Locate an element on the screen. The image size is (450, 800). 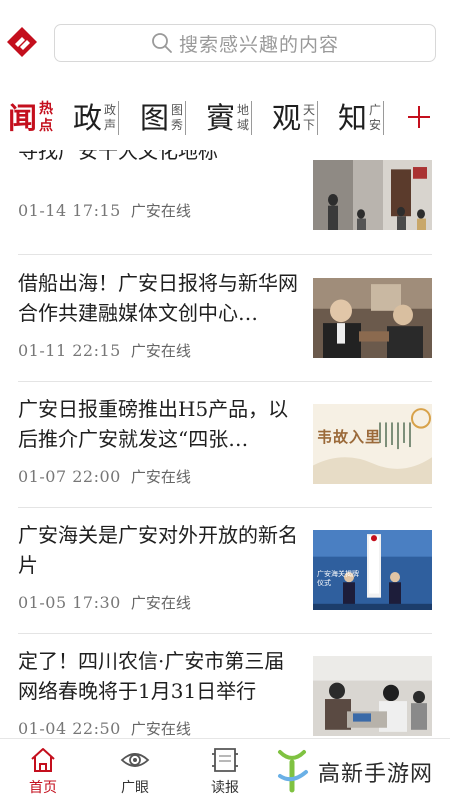
nav-label: 首页 is located at coordinates (43, 788).